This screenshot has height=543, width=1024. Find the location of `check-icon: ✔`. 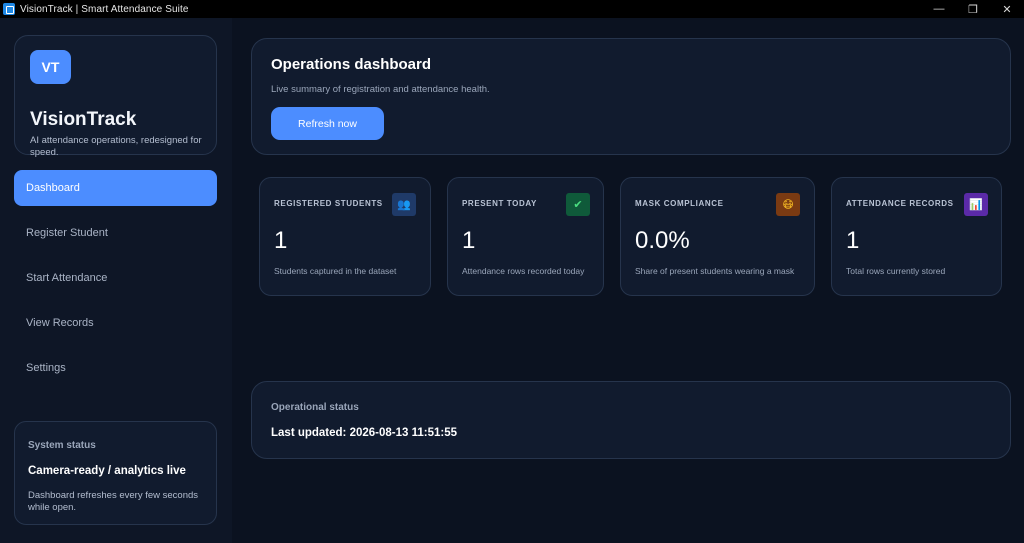

check-icon: ✔ is located at coordinates (578, 204).